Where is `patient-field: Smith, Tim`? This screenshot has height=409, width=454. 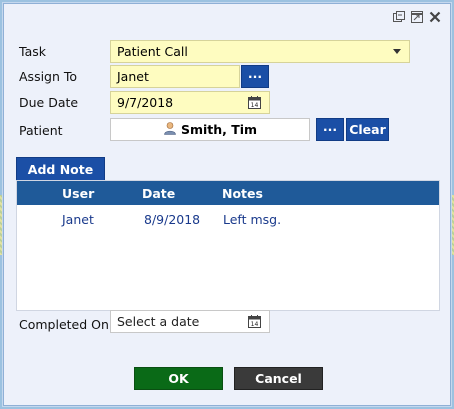 patient-field: Smith, Tim is located at coordinates (210, 129).